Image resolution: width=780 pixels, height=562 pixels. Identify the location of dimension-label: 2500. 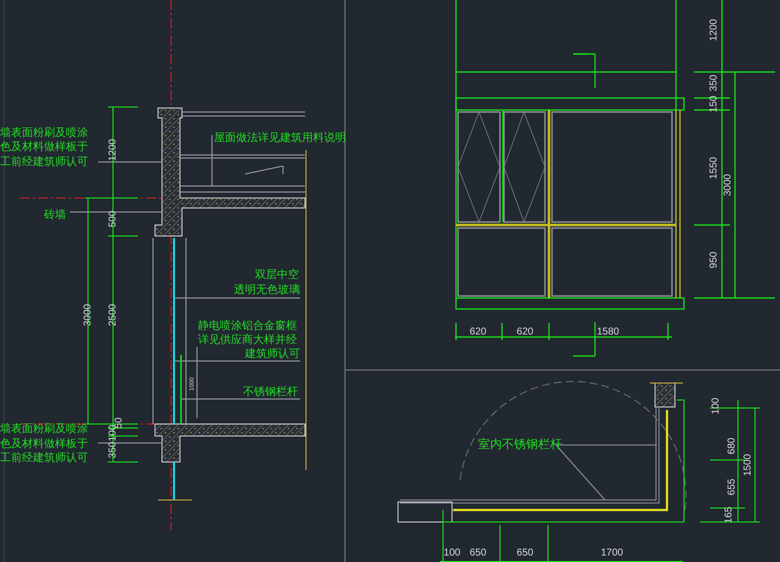
(113, 315).